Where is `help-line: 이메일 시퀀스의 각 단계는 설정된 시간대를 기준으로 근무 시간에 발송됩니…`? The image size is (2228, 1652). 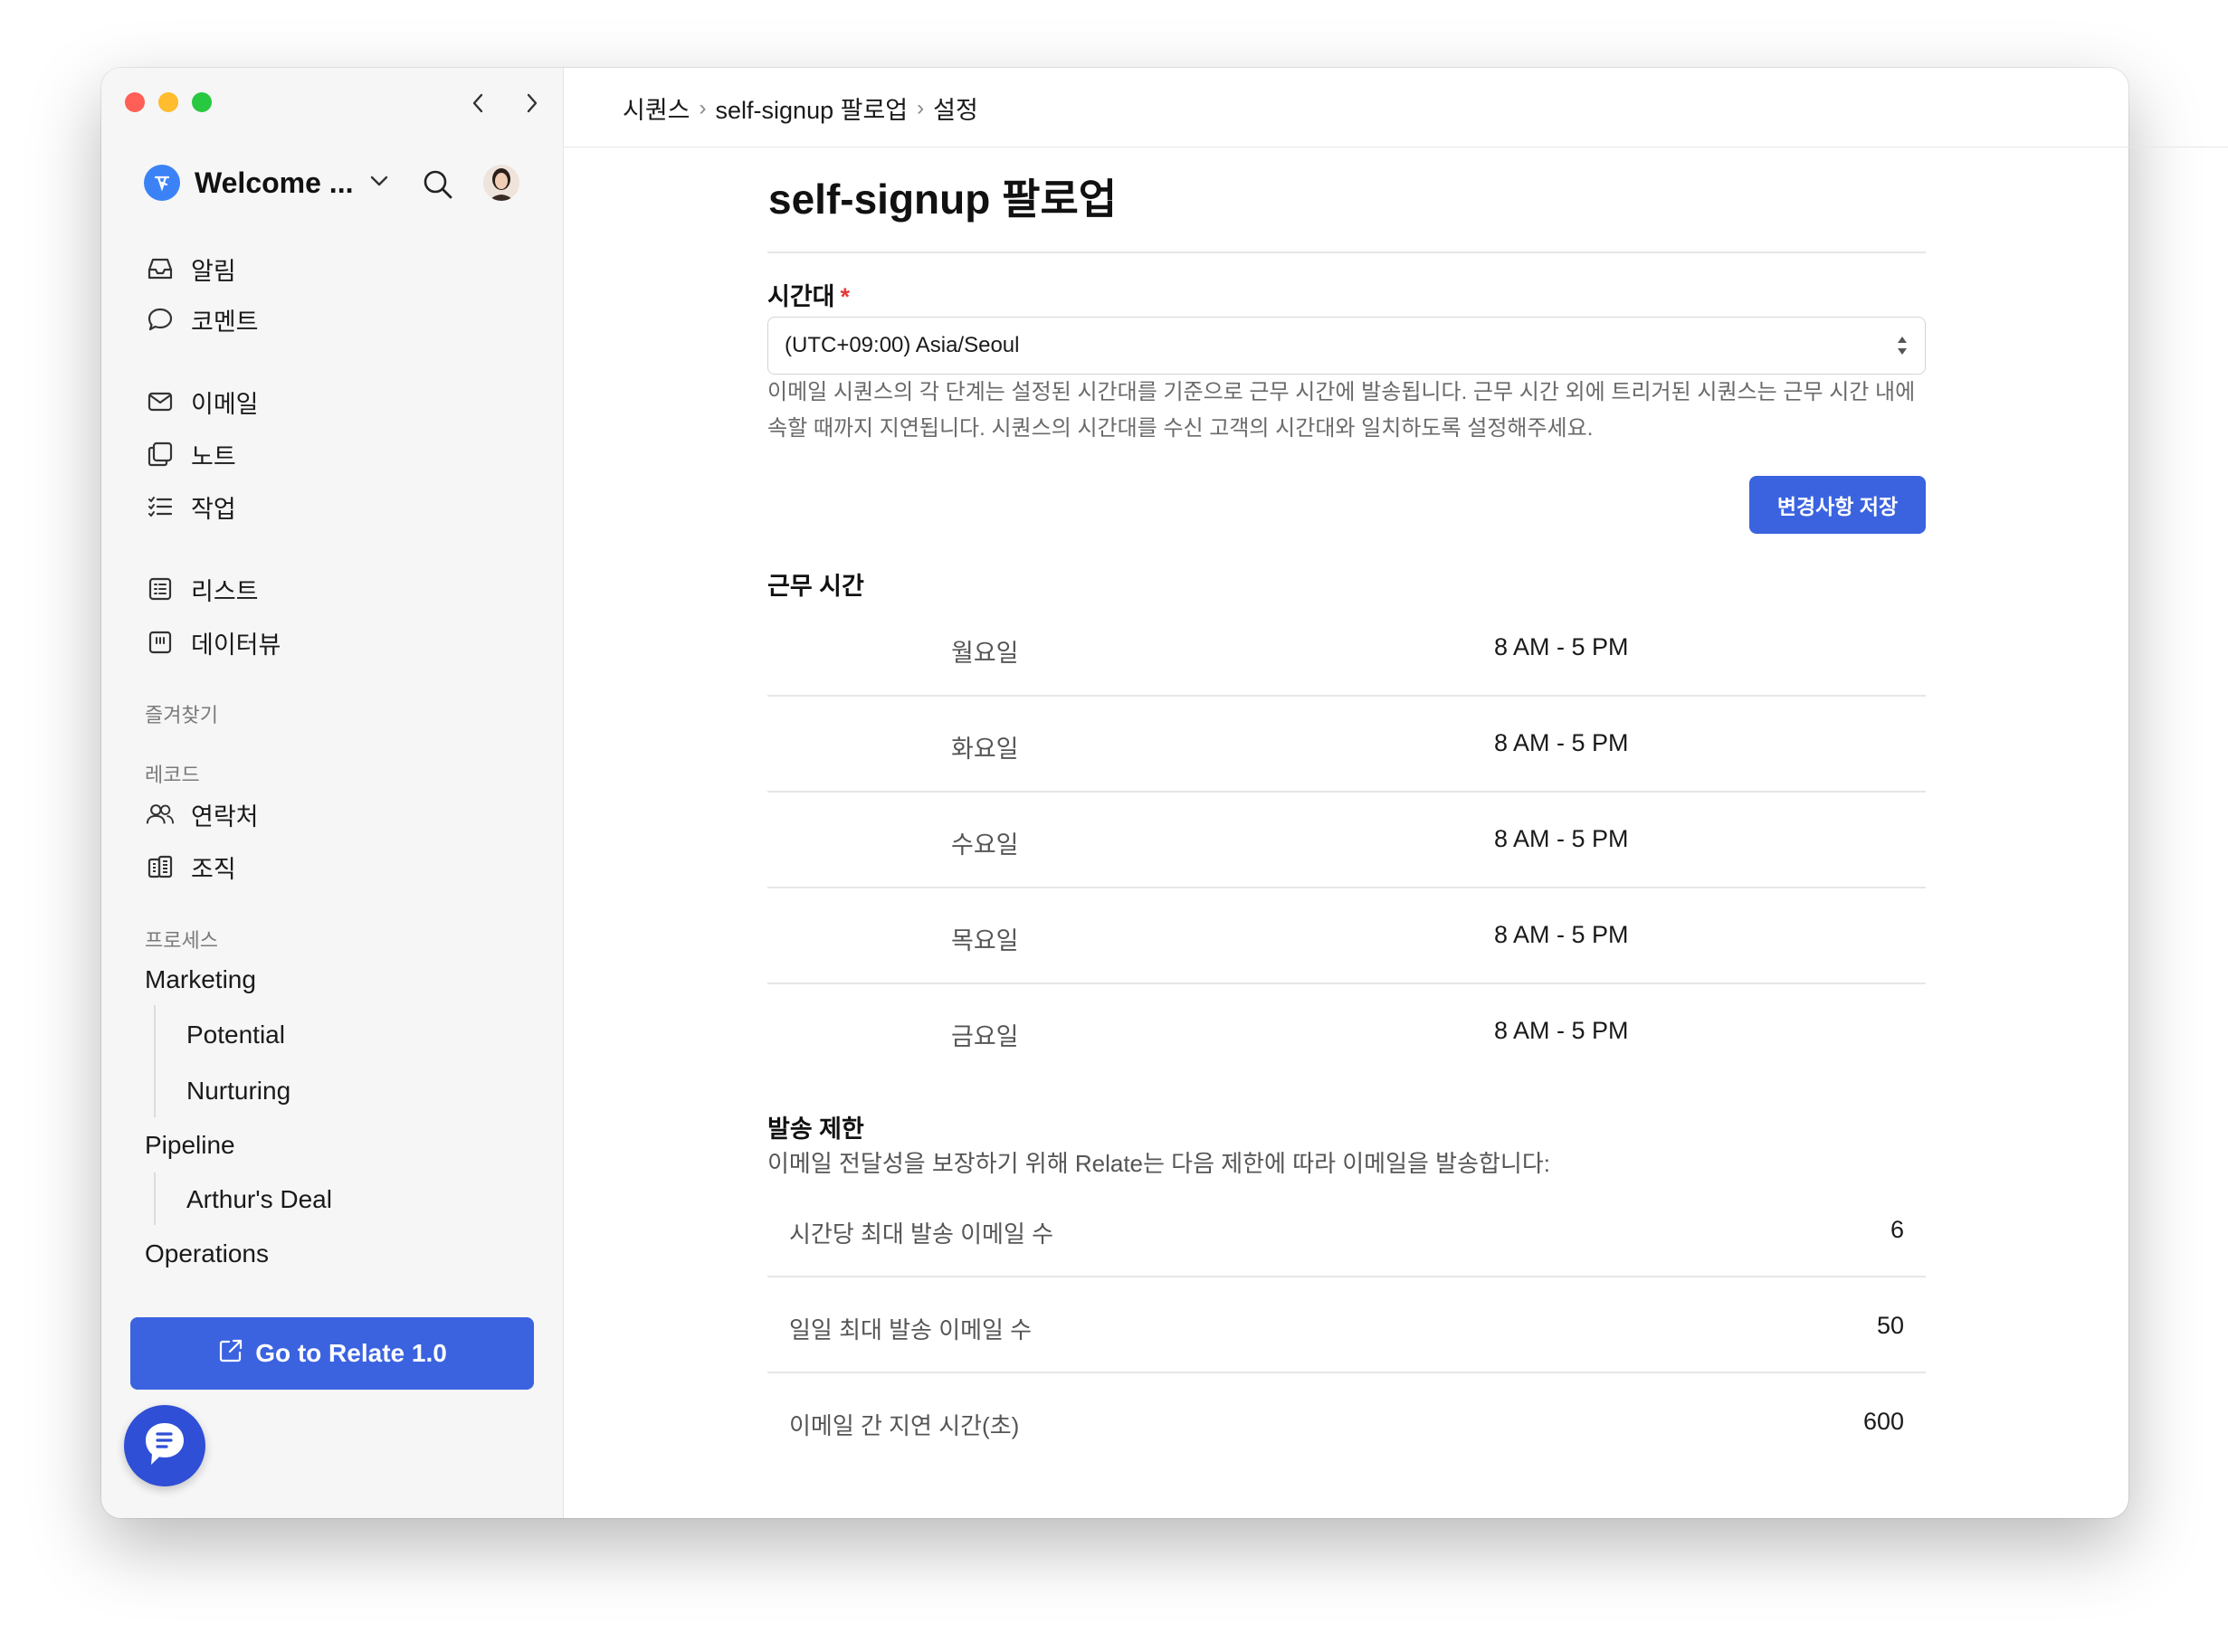
help-line: 이메일 시퀀스의 각 단계는 설정된 시간대를 기준으로 근무 시간에 발송됩니… is located at coordinates (1342, 392).